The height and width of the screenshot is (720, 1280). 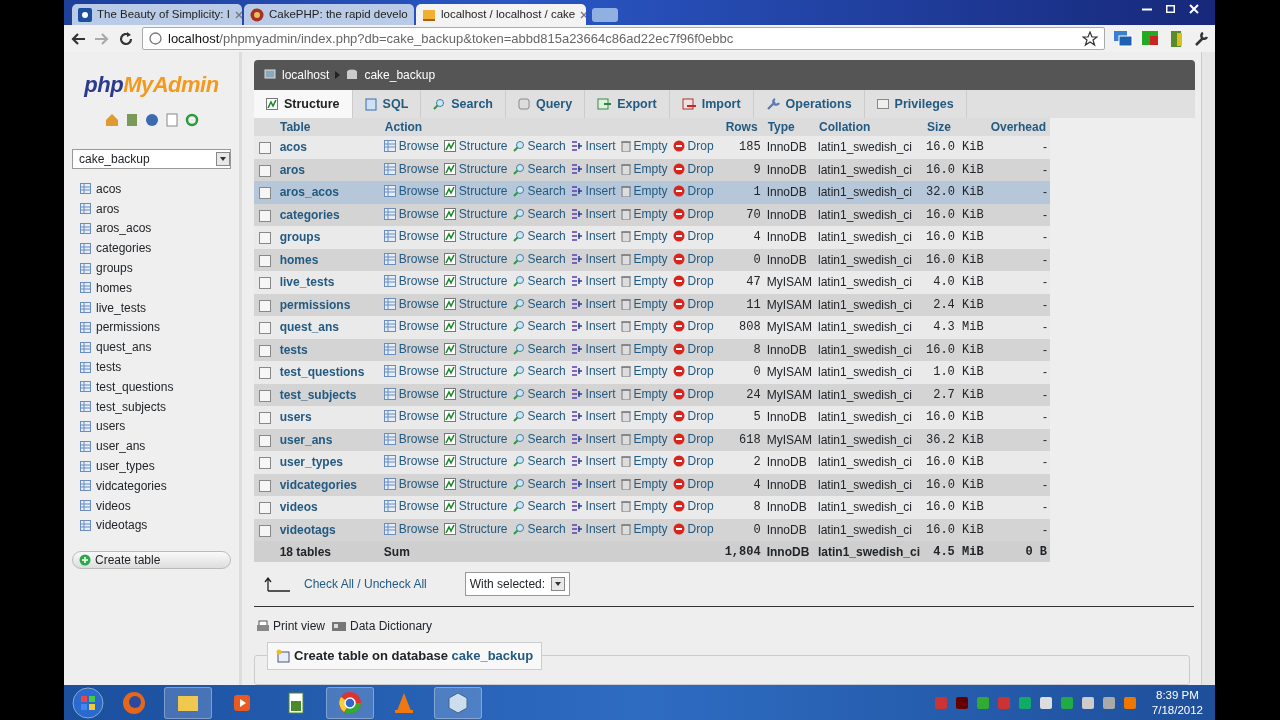 What do you see at coordinates (517, 584) in the screenshot?
I see `with-selected-select: With selected:` at bounding box center [517, 584].